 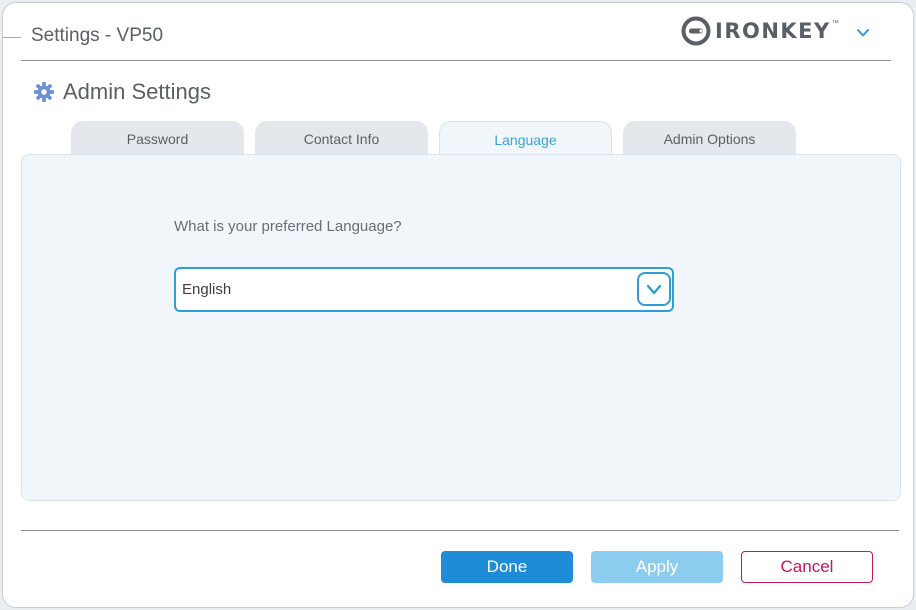 I want to click on section-title: Admin Settings, so click(x=137, y=91).